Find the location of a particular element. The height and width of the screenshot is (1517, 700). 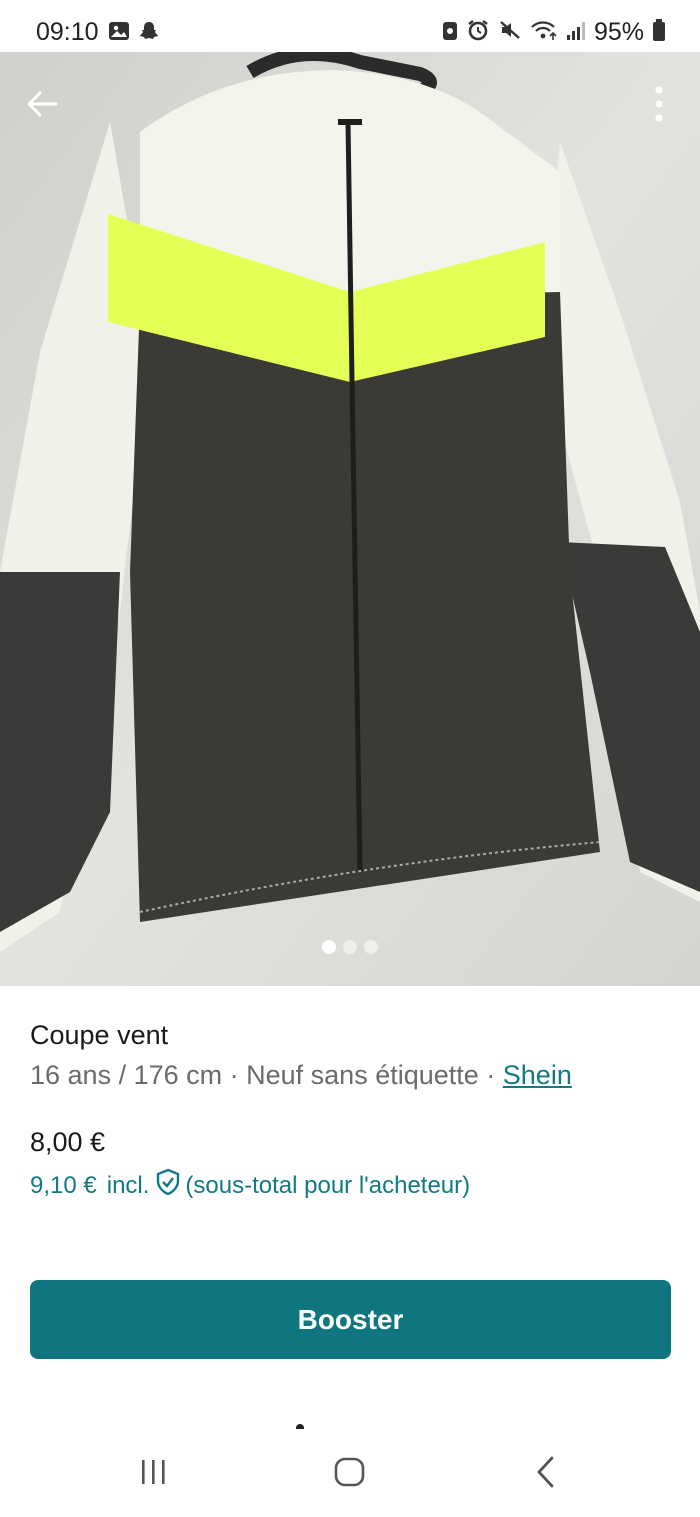

recent-apps-icon is located at coordinates (153, 1472).